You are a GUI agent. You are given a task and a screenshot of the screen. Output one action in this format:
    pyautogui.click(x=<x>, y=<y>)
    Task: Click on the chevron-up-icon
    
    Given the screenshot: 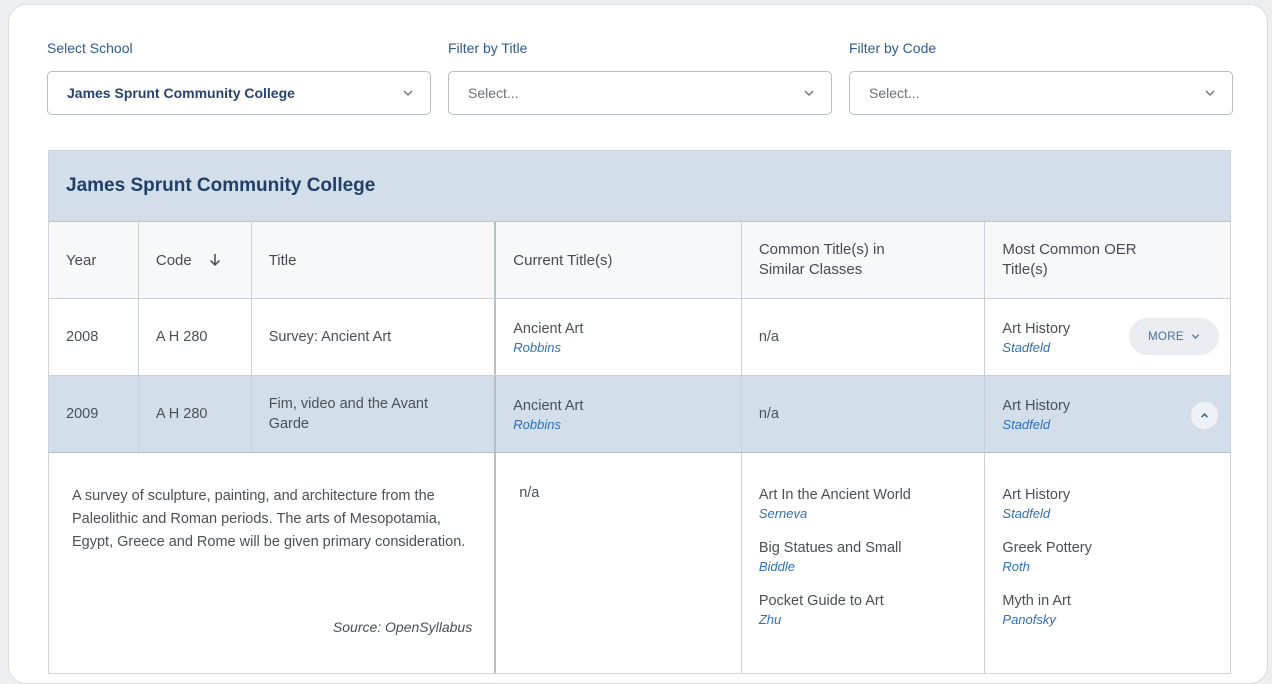 What is the action you would take?
    pyautogui.click(x=1204, y=415)
    